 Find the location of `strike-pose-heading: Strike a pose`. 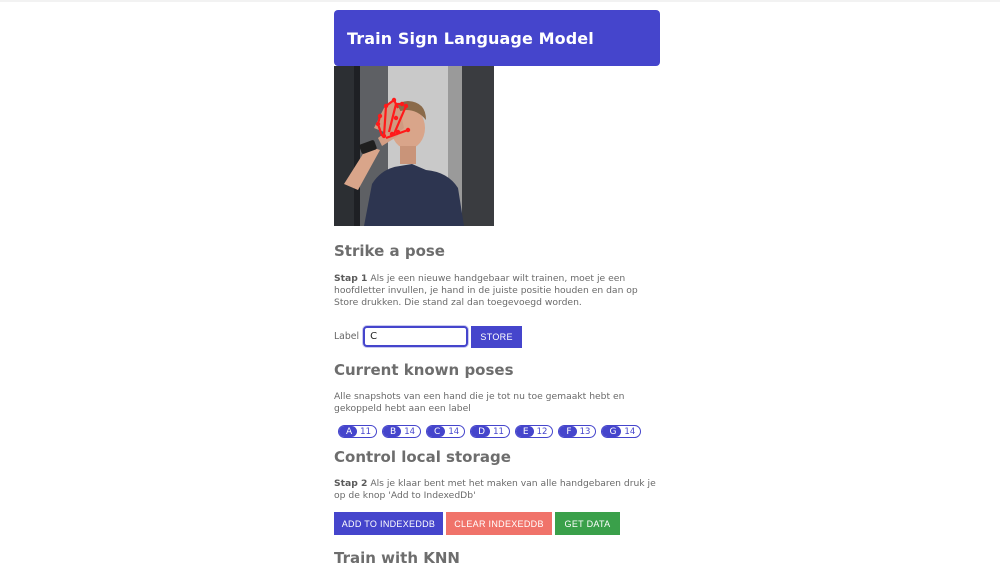

strike-pose-heading: Strike a pose is located at coordinates (389, 251).